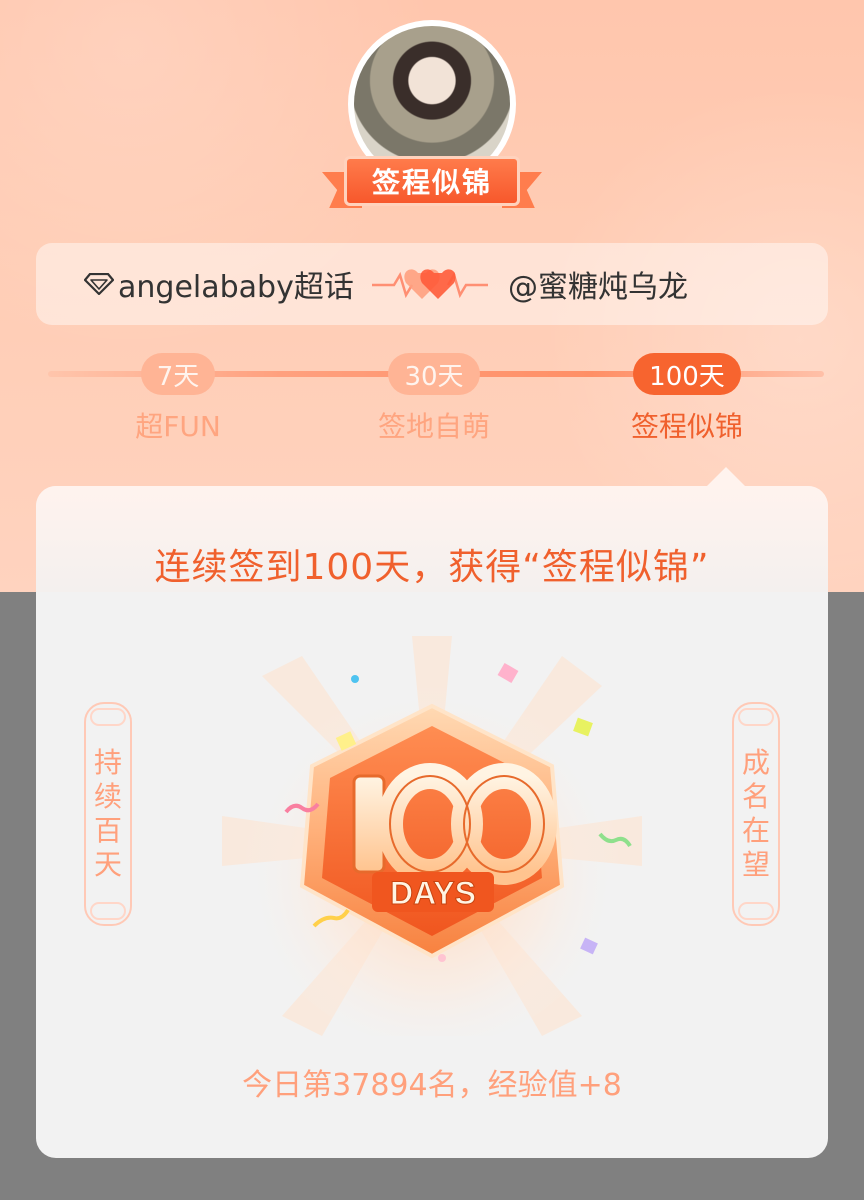 This screenshot has width=864, height=1200. What do you see at coordinates (434, 374) in the screenshot?
I see `milestone-days: 30天` at bounding box center [434, 374].